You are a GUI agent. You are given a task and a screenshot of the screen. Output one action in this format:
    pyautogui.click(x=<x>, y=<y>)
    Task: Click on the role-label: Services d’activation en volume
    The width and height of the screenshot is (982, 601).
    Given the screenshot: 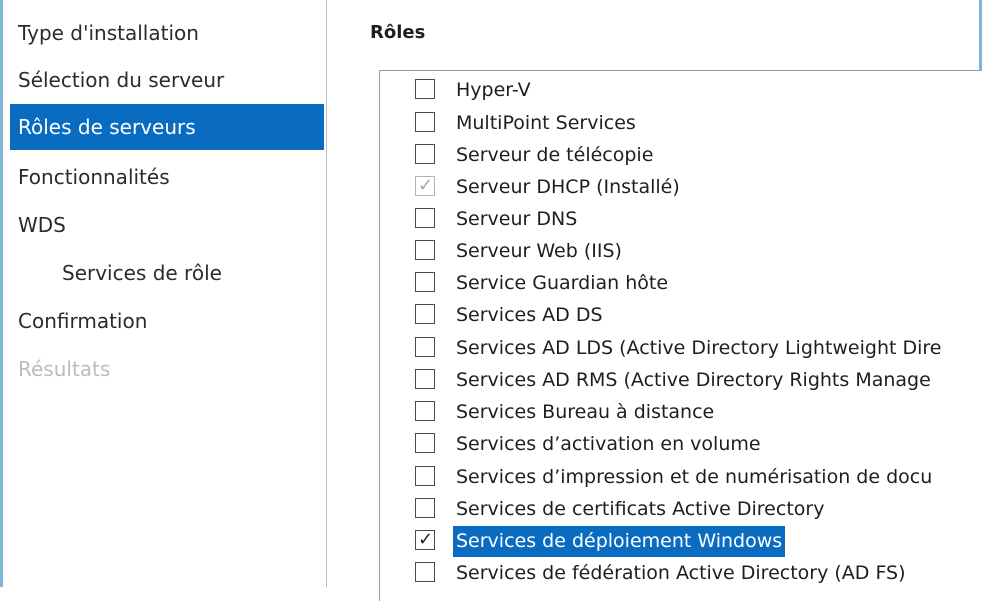 What is the action you would take?
    pyautogui.click(x=608, y=444)
    